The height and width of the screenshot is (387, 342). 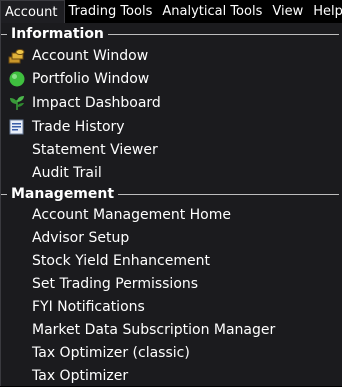 I want to click on section-title-management: Management, so click(x=63, y=194).